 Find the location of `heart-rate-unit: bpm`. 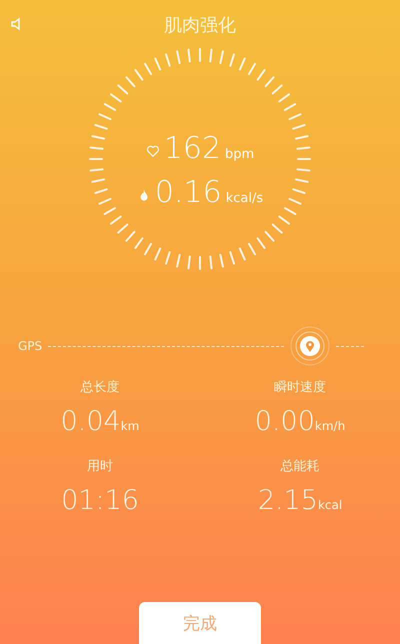

heart-rate-unit: bpm is located at coordinates (239, 154).